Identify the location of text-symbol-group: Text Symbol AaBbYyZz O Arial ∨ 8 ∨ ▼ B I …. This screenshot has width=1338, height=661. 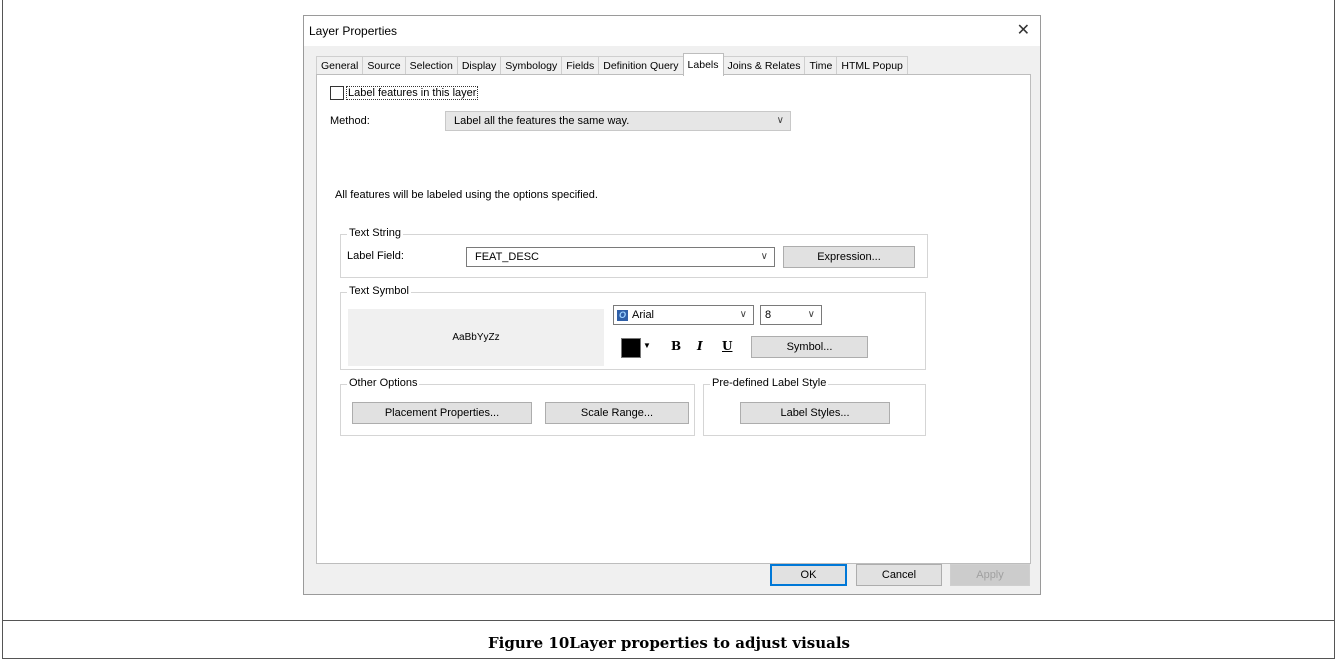
(633, 327).